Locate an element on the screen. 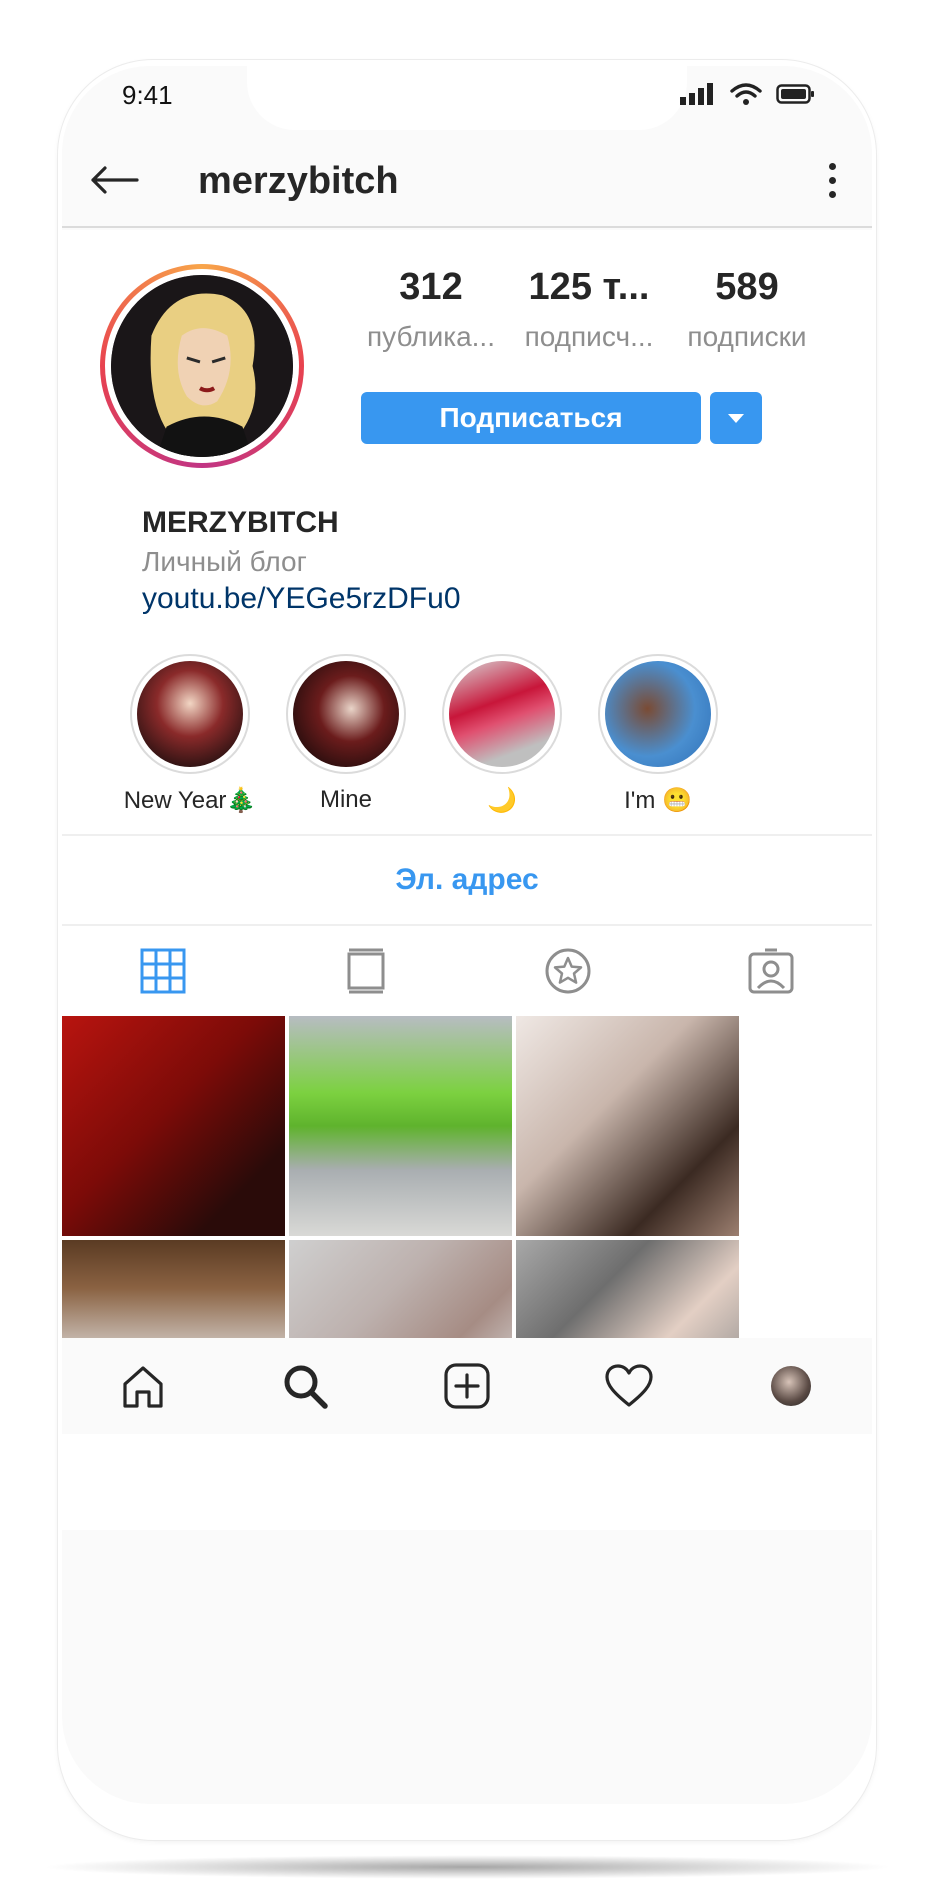  email-button-label: Эл. адрес is located at coordinates (467, 879).